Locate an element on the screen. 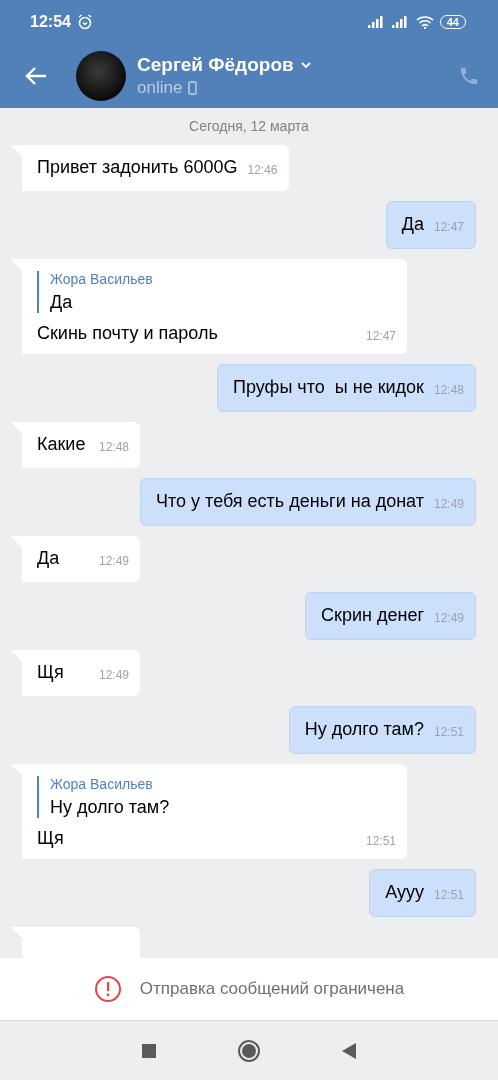 The height and width of the screenshot is (1080, 498). reply-text: Да is located at coordinates (62, 302).